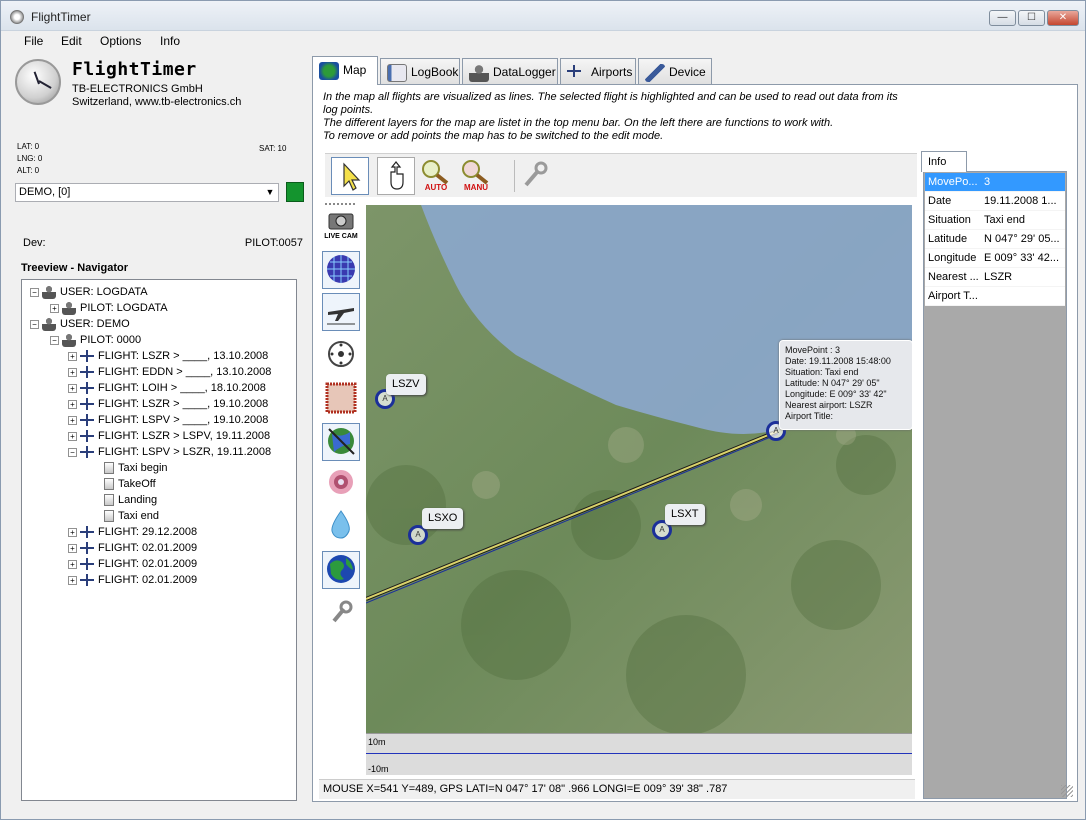 The height and width of the screenshot is (820, 1086). What do you see at coordinates (1002, 18) in the screenshot?
I see `minimize-button: —` at bounding box center [1002, 18].